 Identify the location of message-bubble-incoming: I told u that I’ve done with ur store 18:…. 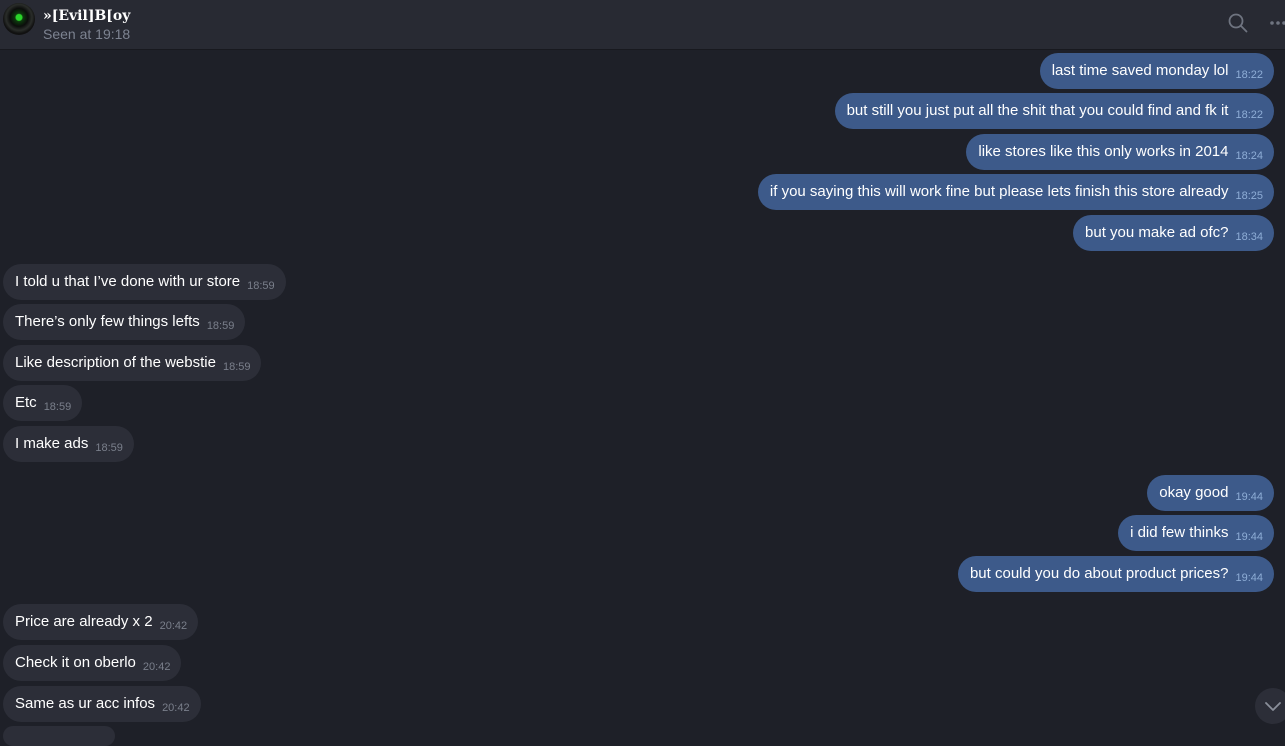
(144, 282).